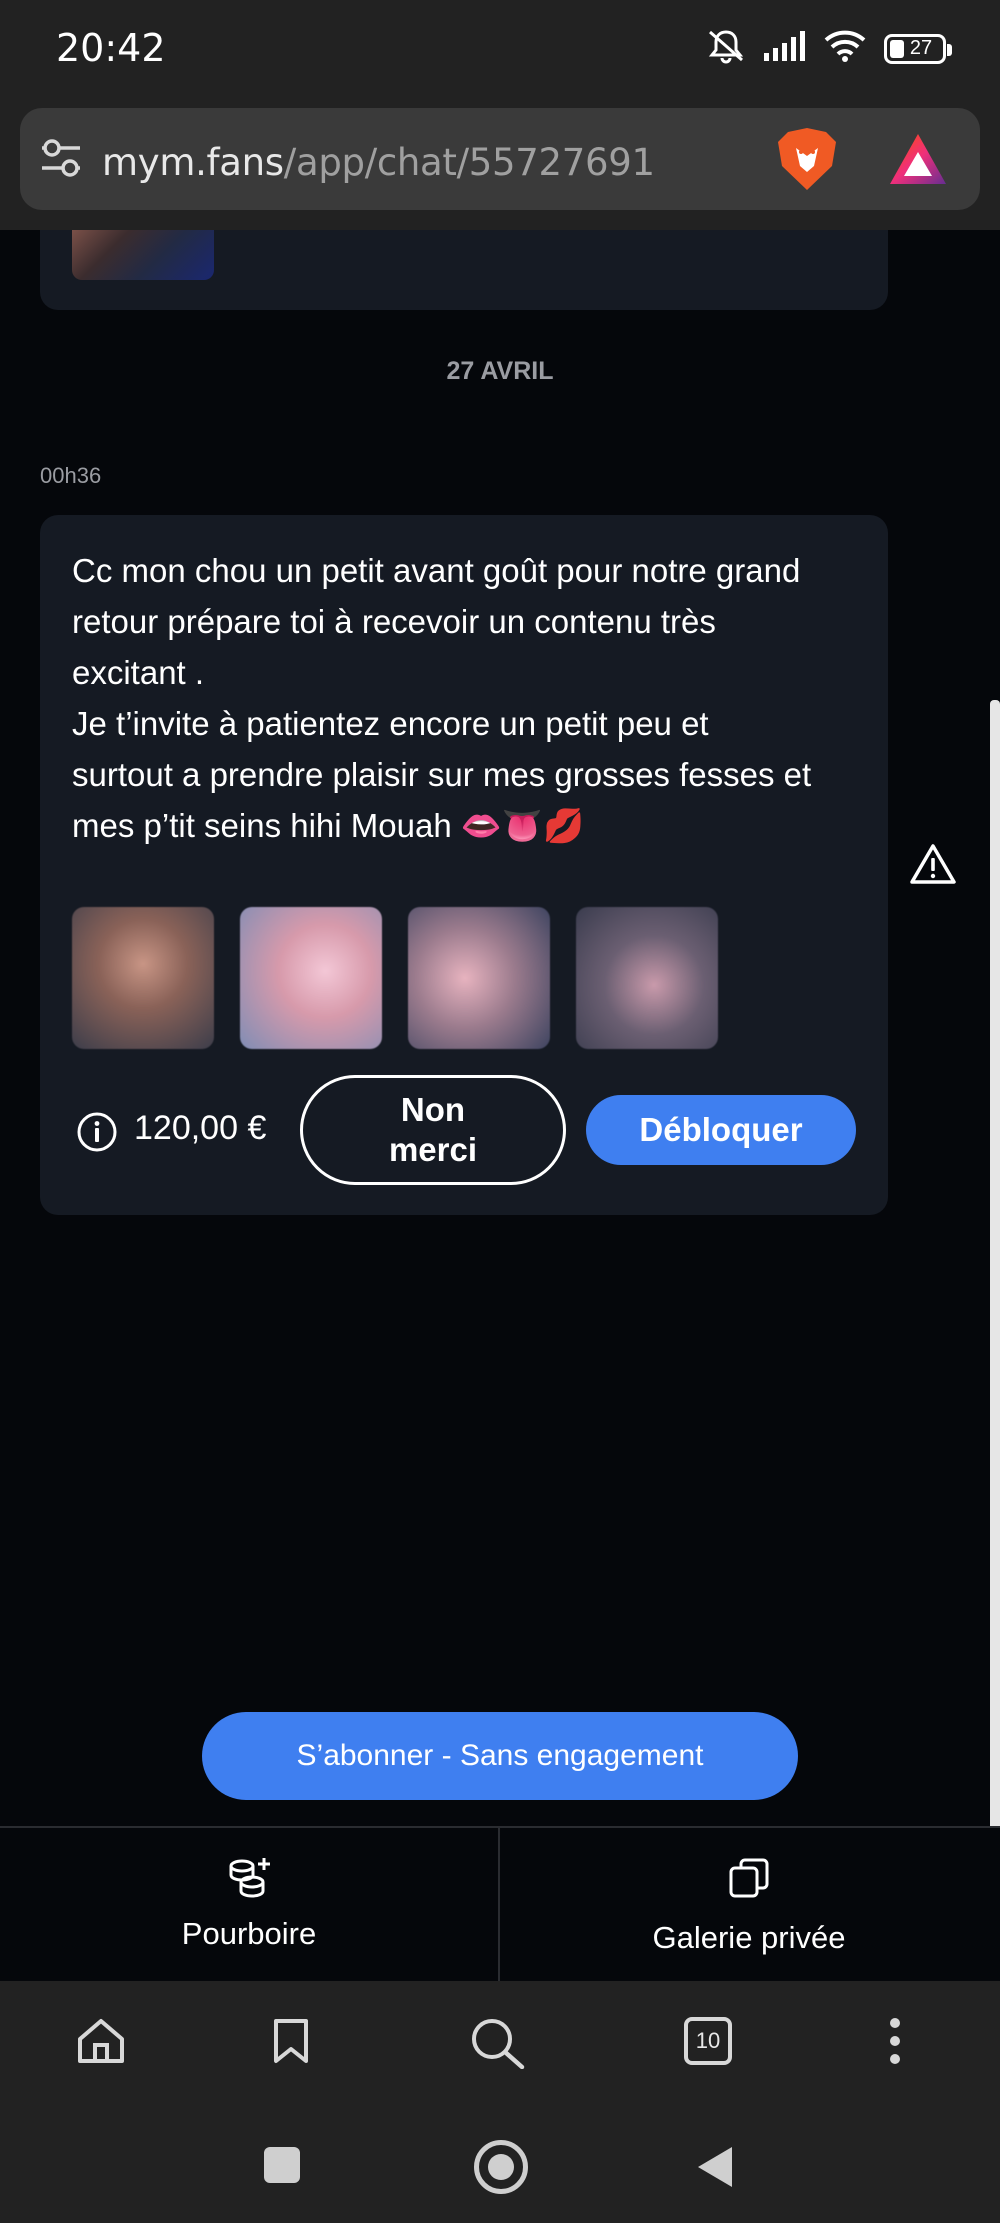 This screenshot has width=1000, height=2223. I want to click on clock: 20:42, so click(111, 48).